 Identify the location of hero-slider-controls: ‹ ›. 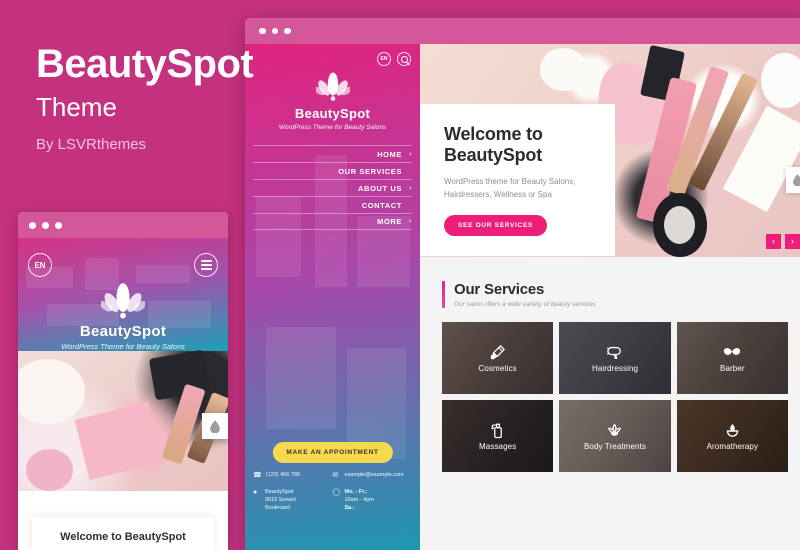
(783, 241).